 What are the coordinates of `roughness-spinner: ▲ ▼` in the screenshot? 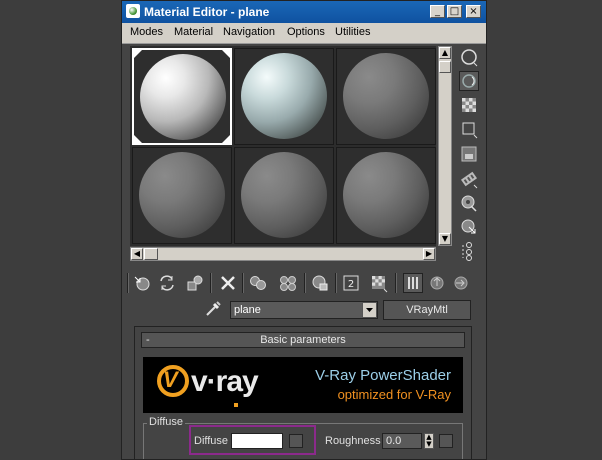 It's located at (429, 441).